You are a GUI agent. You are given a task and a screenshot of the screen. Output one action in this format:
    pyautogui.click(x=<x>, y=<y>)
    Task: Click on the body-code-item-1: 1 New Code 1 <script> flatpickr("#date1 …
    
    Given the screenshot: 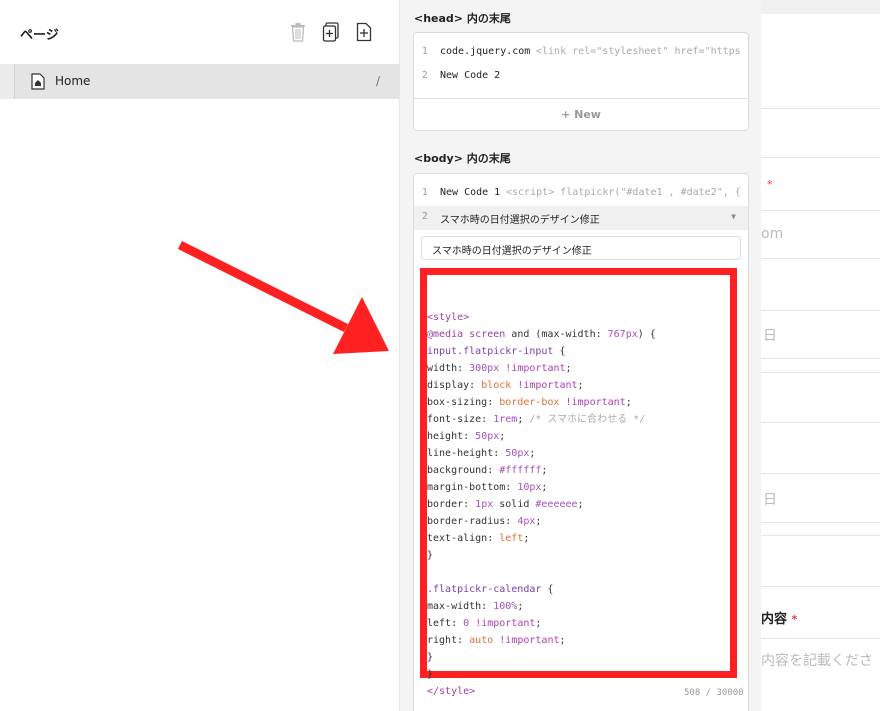 What is the action you would take?
    pyautogui.click(x=581, y=194)
    